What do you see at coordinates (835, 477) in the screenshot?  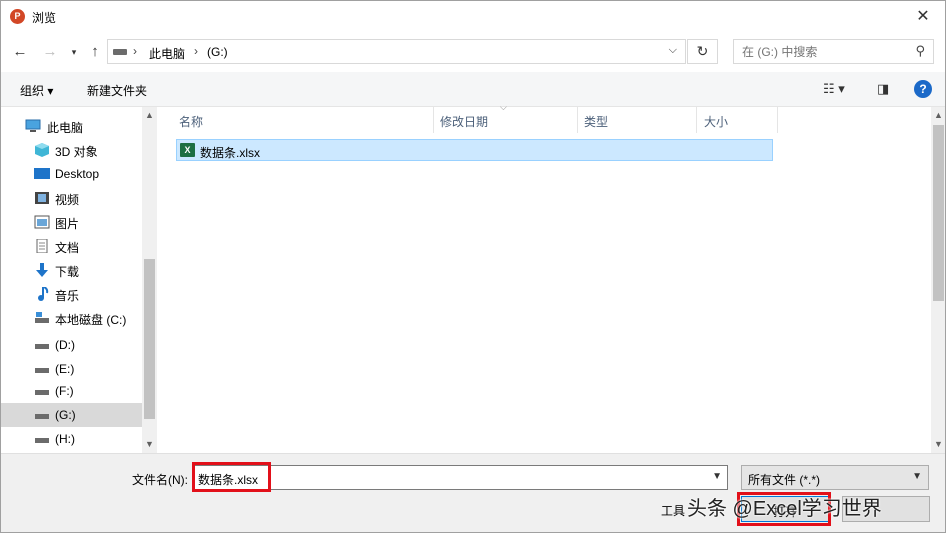 I see `filetype-select: 所有文件 (*.*) ▼` at bounding box center [835, 477].